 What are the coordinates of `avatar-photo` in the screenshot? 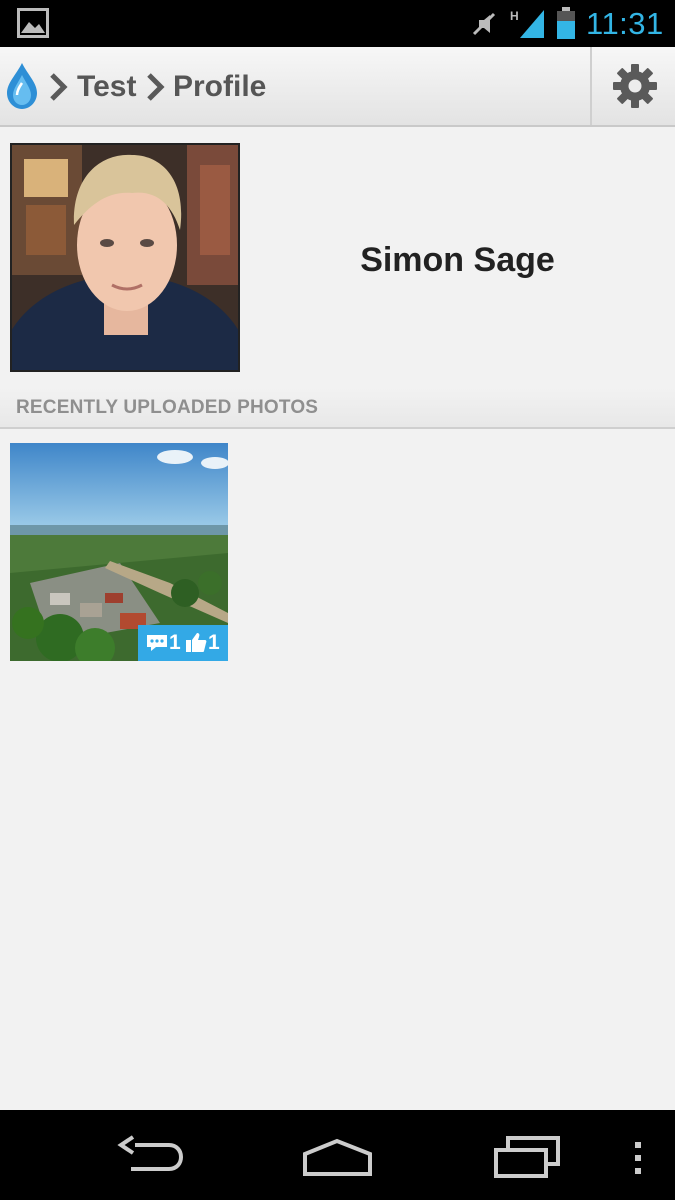 It's located at (125, 257).